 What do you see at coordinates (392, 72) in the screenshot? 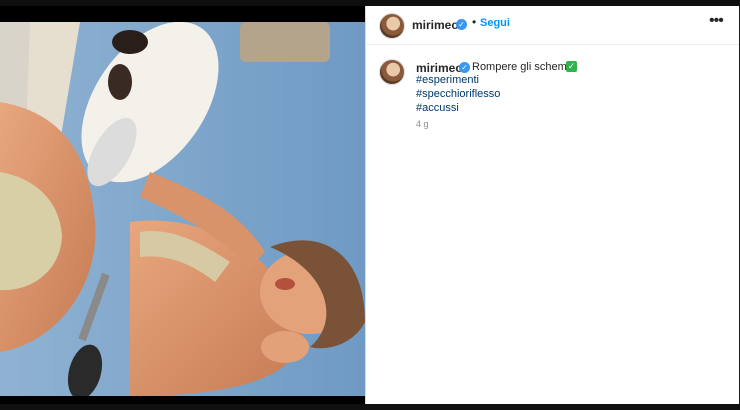
I see `caption-avatar` at bounding box center [392, 72].